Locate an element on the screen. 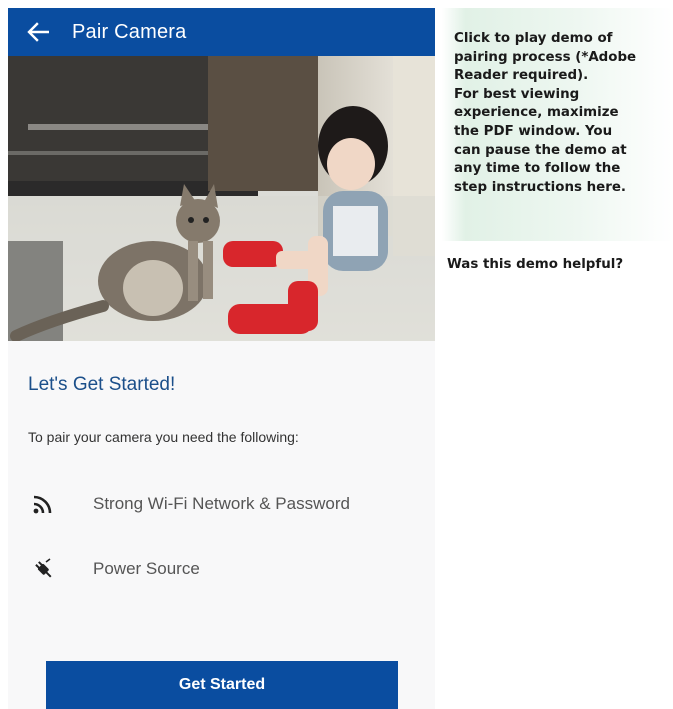  back-button is located at coordinates (38, 32).